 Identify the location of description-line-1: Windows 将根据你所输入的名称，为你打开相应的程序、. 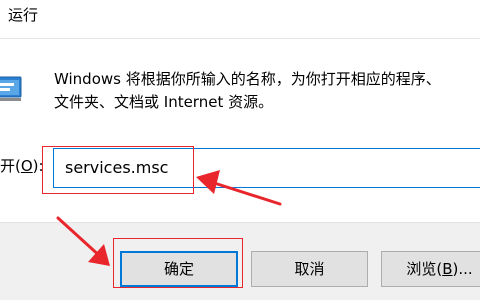
(247, 79).